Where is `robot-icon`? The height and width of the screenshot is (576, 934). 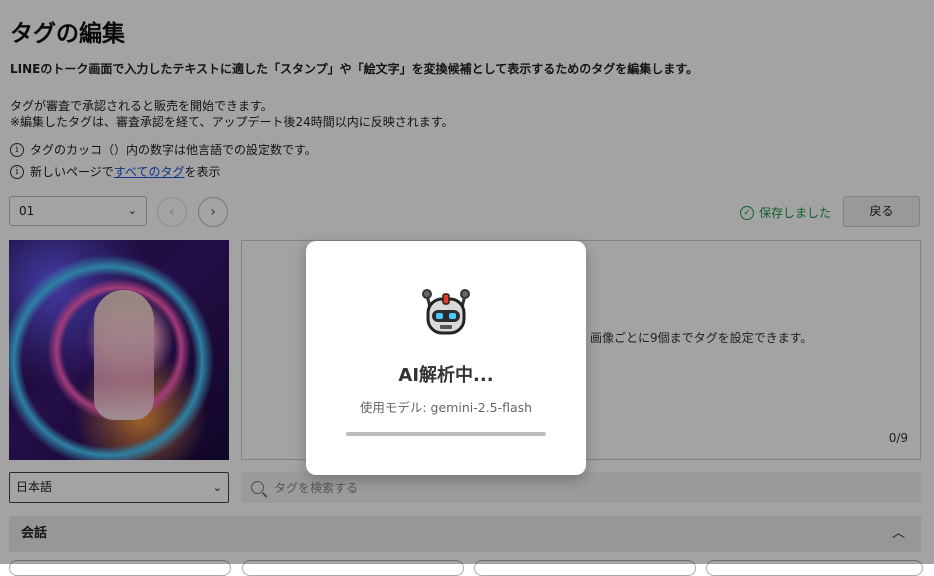 robot-icon is located at coordinates (446, 312).